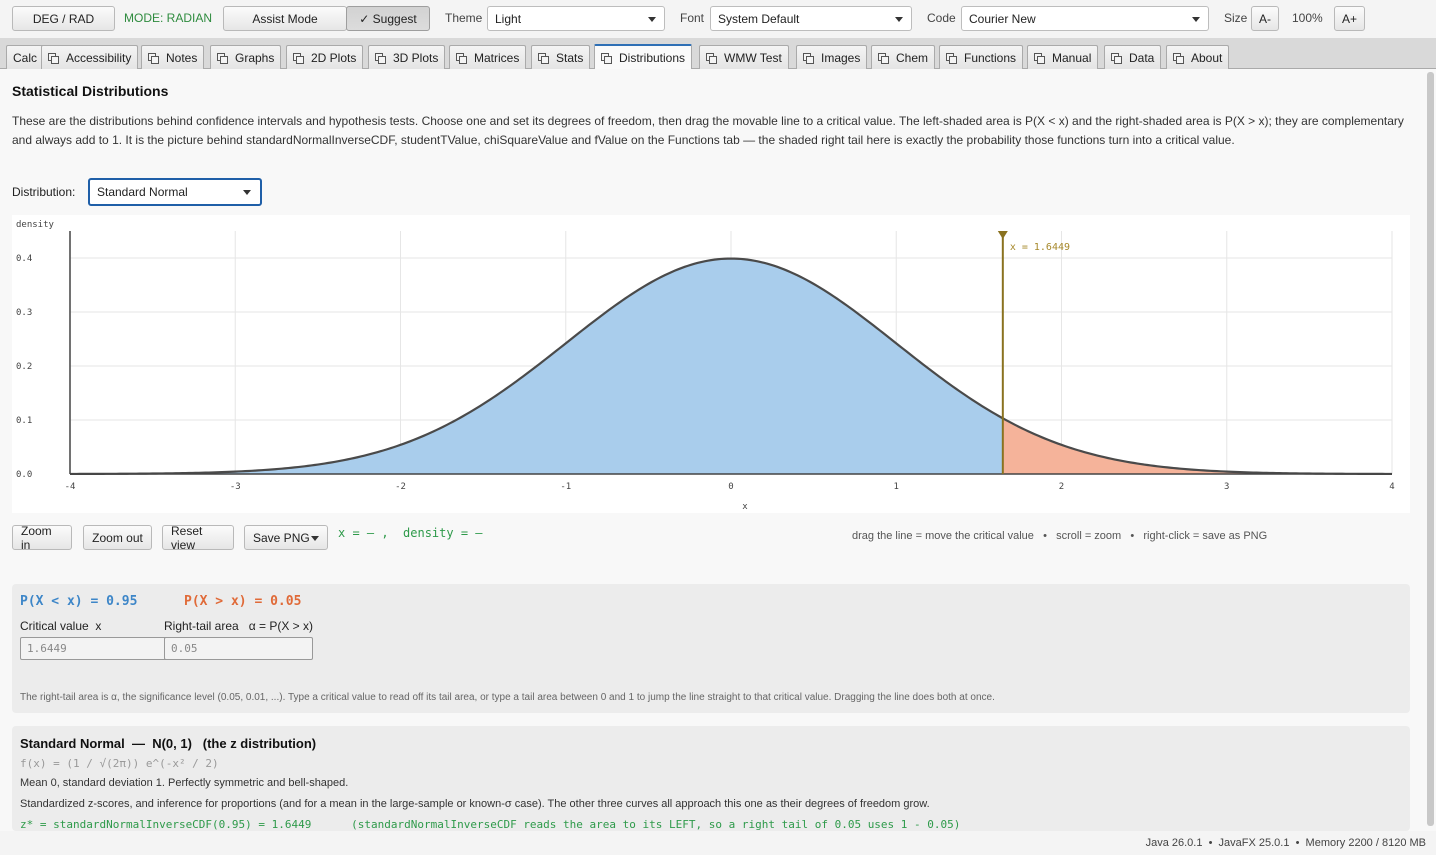  What do you see at coordinates (1430, 449) in the screenshot?
I see `vertical-scrollbar` at bounding box center [1430, 449].